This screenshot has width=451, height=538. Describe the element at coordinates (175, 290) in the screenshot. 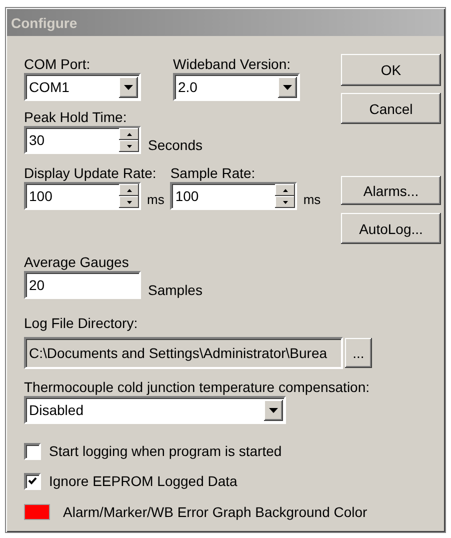

I see `unit-label: Samples` at that location.